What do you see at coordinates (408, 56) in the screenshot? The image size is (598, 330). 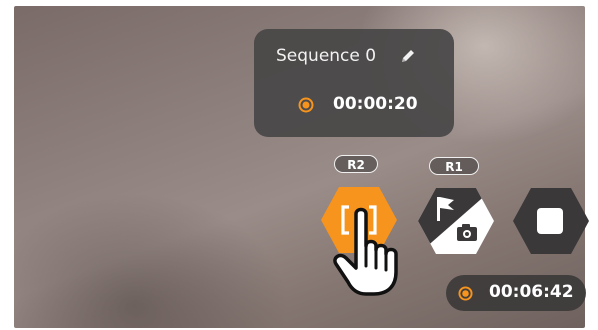 I see `pencil-icon` at bounding box center [408, 56].